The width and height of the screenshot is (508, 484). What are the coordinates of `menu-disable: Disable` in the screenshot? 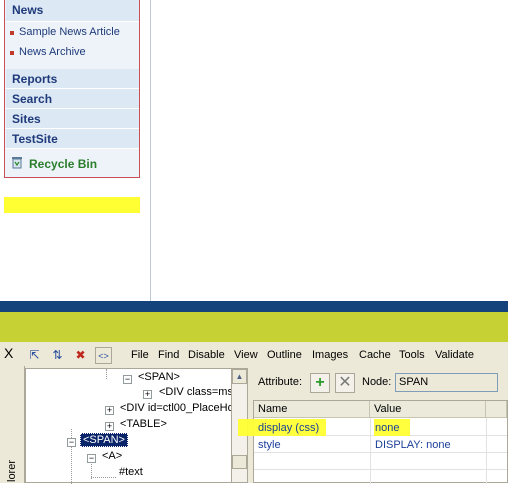 It's located at (206, 355).